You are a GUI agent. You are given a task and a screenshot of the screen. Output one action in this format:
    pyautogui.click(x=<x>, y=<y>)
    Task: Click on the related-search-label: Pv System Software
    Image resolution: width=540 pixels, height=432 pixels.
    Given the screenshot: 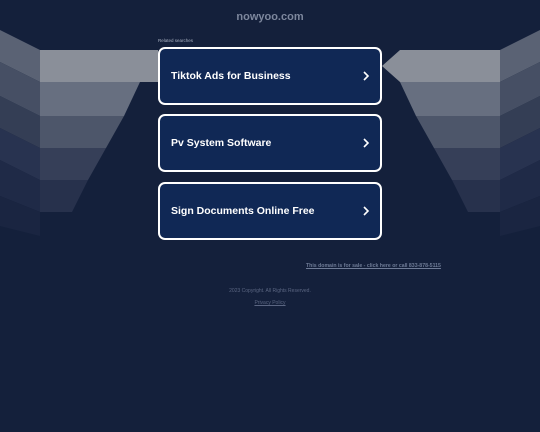 What is the action you would take?
    pyautogui.click(x=221, y=143)
    